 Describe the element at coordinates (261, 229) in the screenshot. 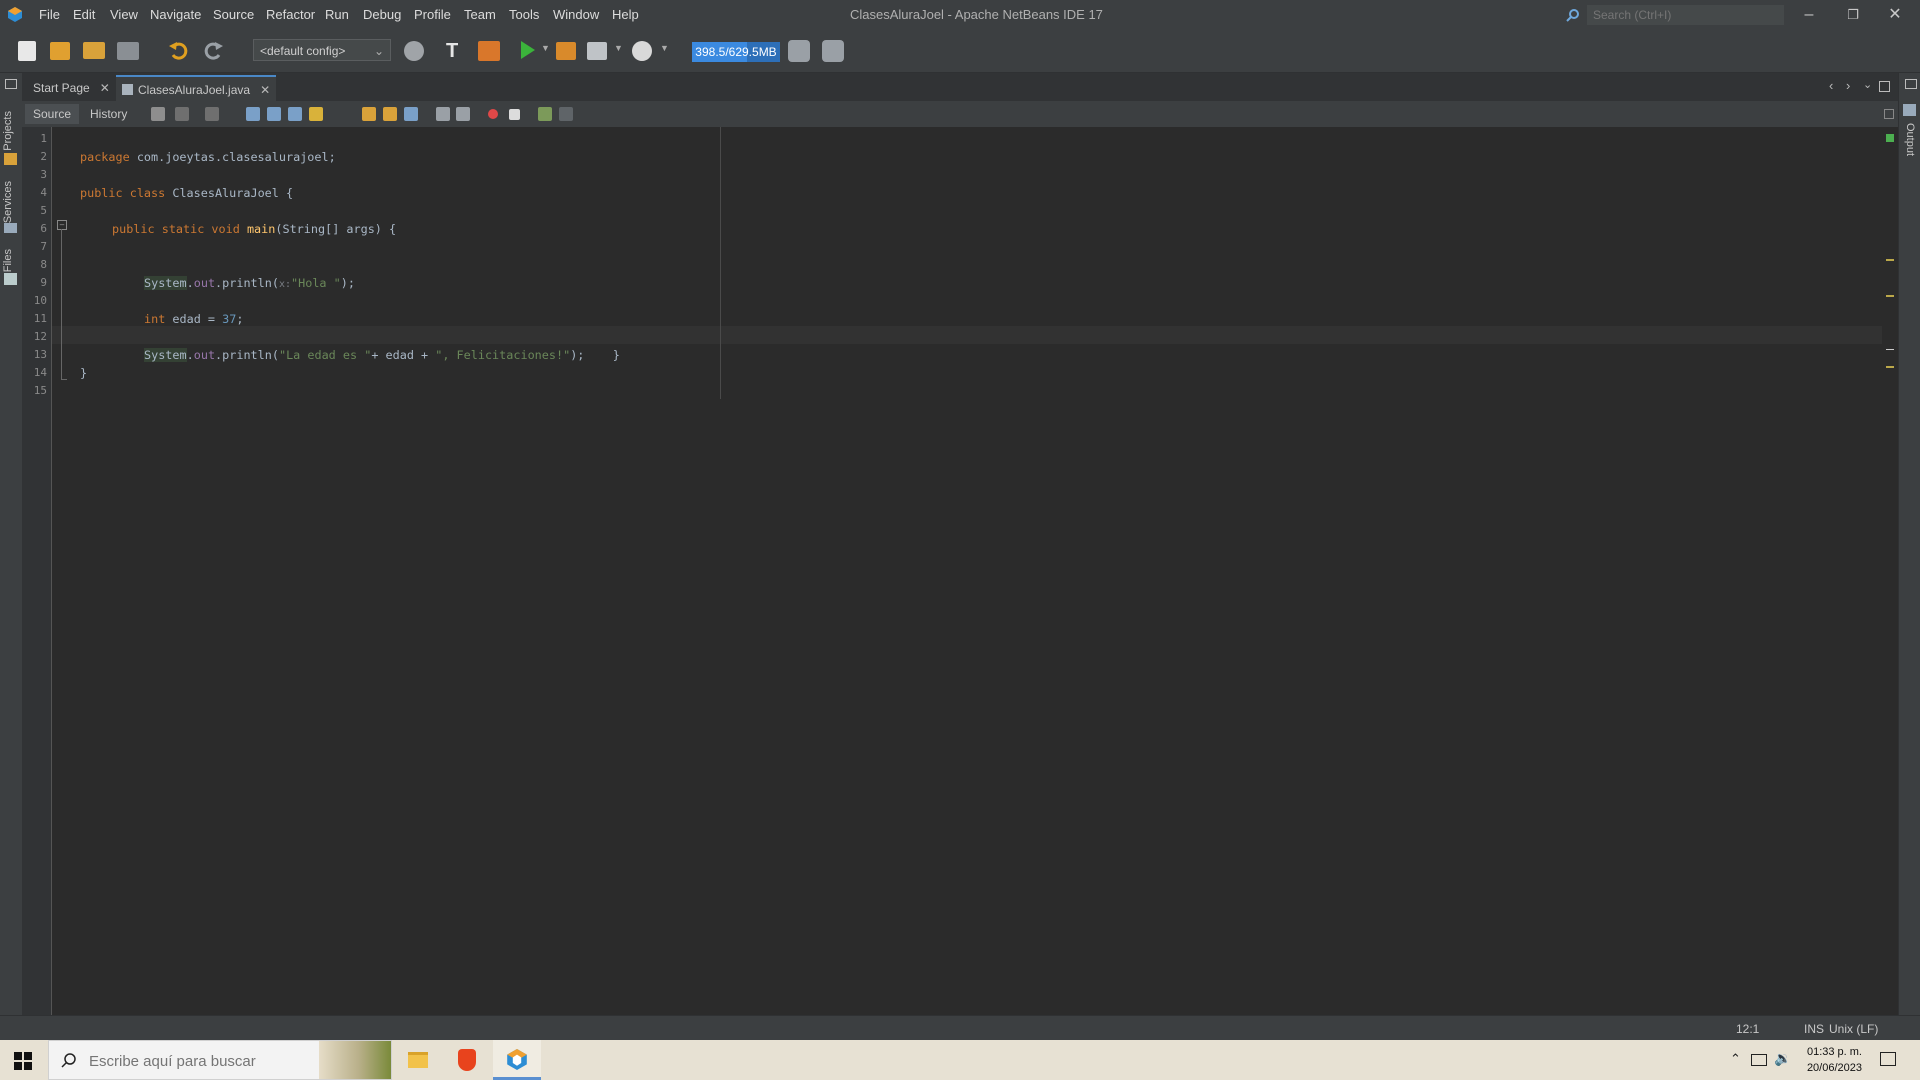

I see `method-name: main` at that location.